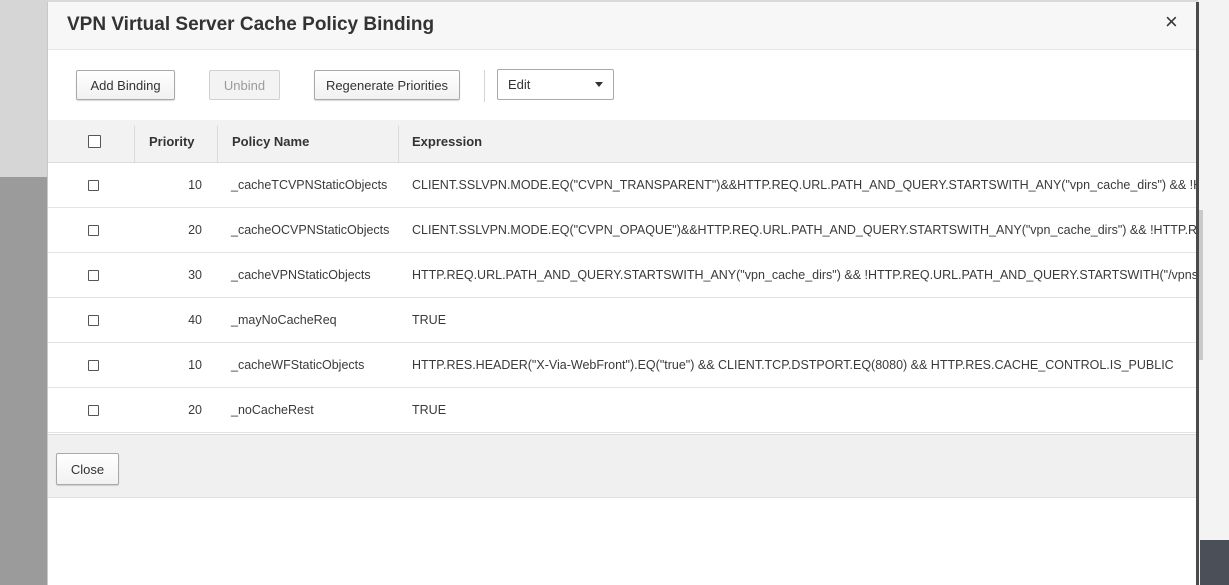 The image size is (1229, 585). What do you see at coordinates (623, 410) in the screenshot?
I see `table-row: 20 _noCacheRest TRUE` at bounding box center [623, 410].